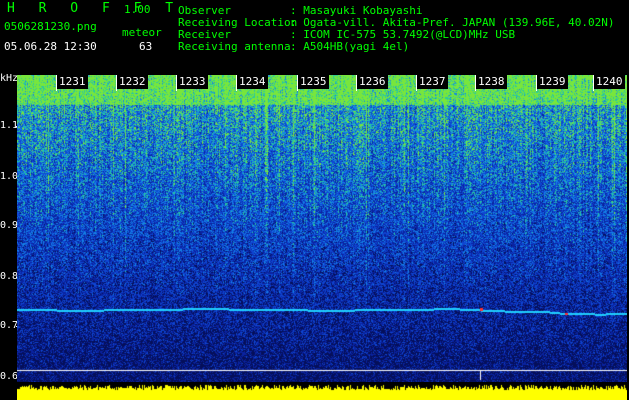 Image resolution: width=629 pixels, height=400 pixels. I want to click on time-label: 1239, so click(552, 82).